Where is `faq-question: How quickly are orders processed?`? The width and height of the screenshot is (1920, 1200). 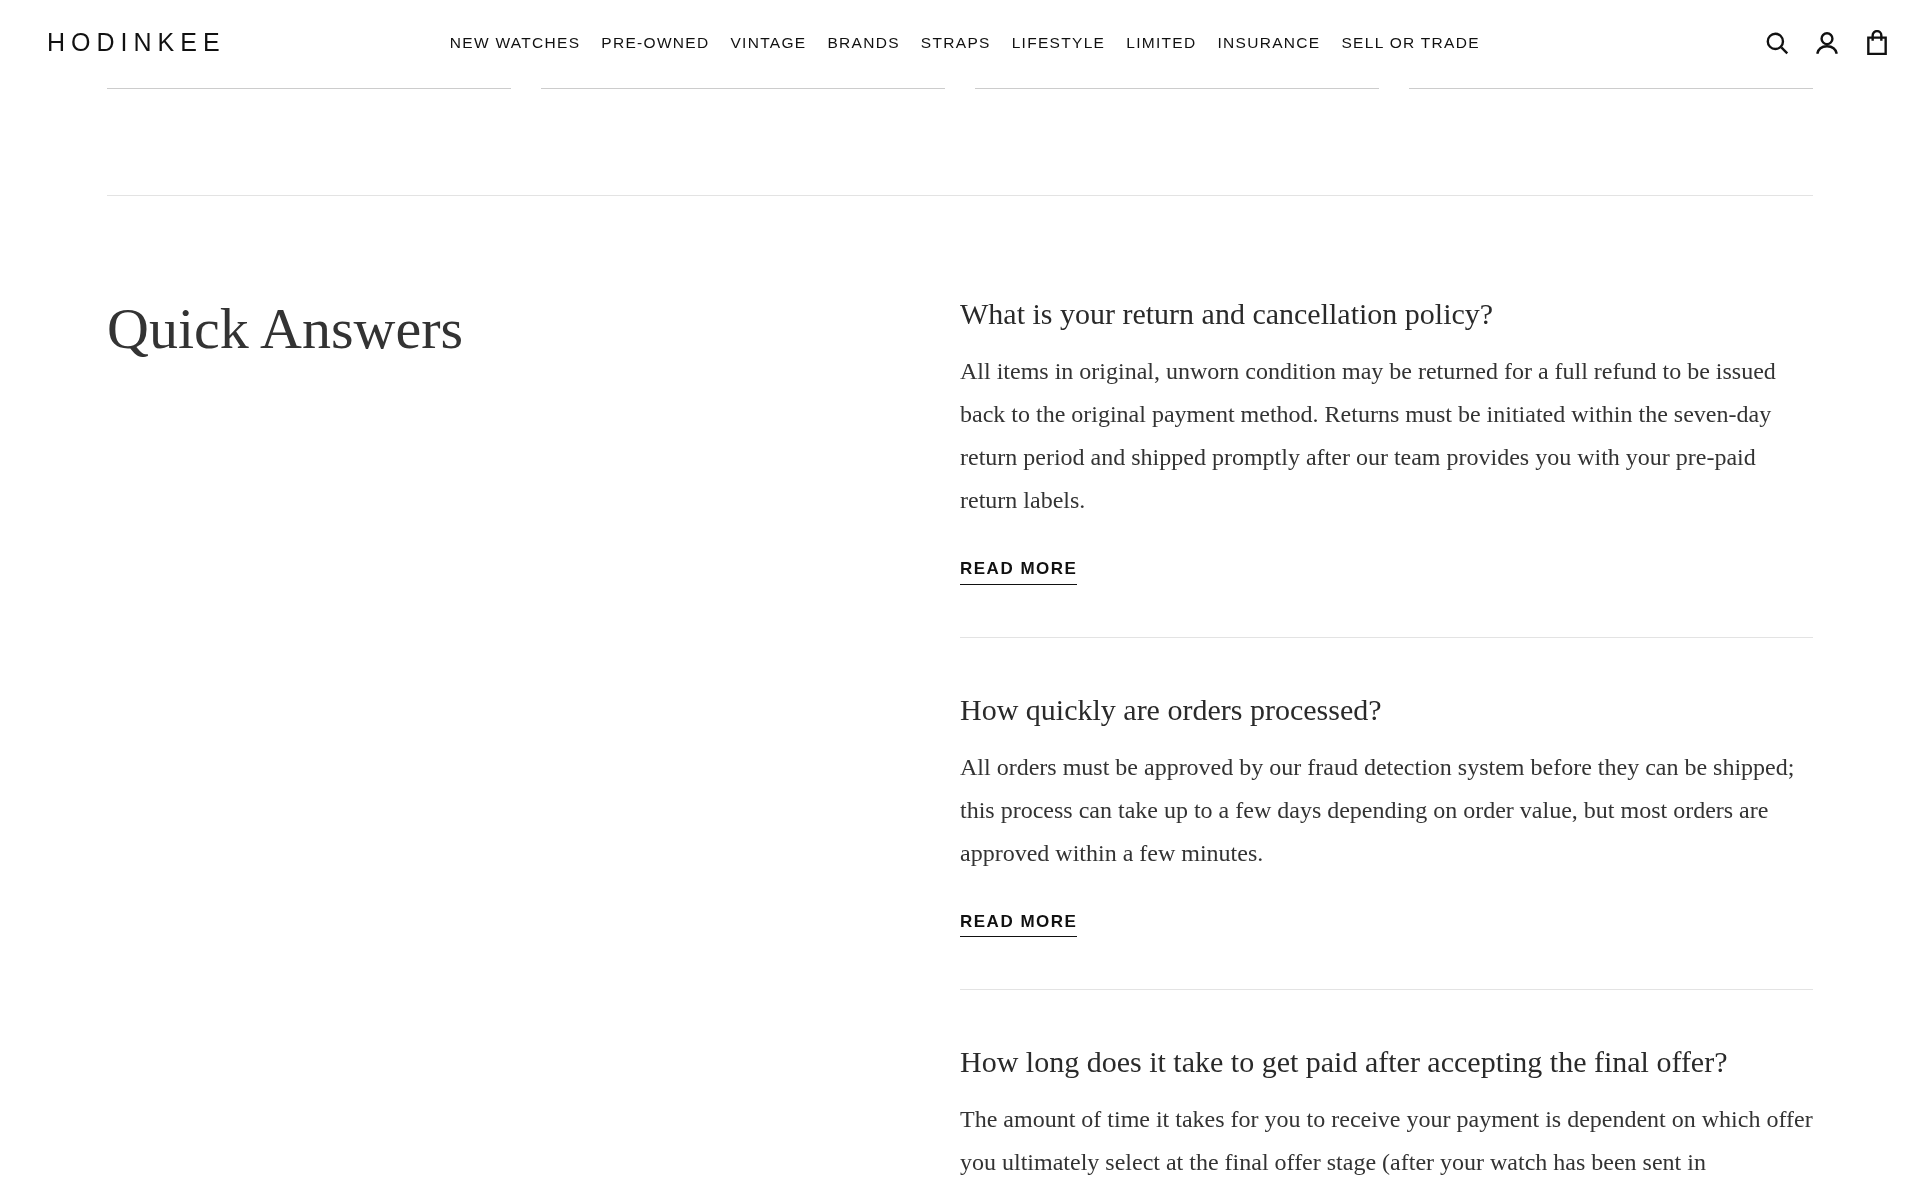
faq-question: How quickly are orders processed? is located at coordinates (1171, 709).